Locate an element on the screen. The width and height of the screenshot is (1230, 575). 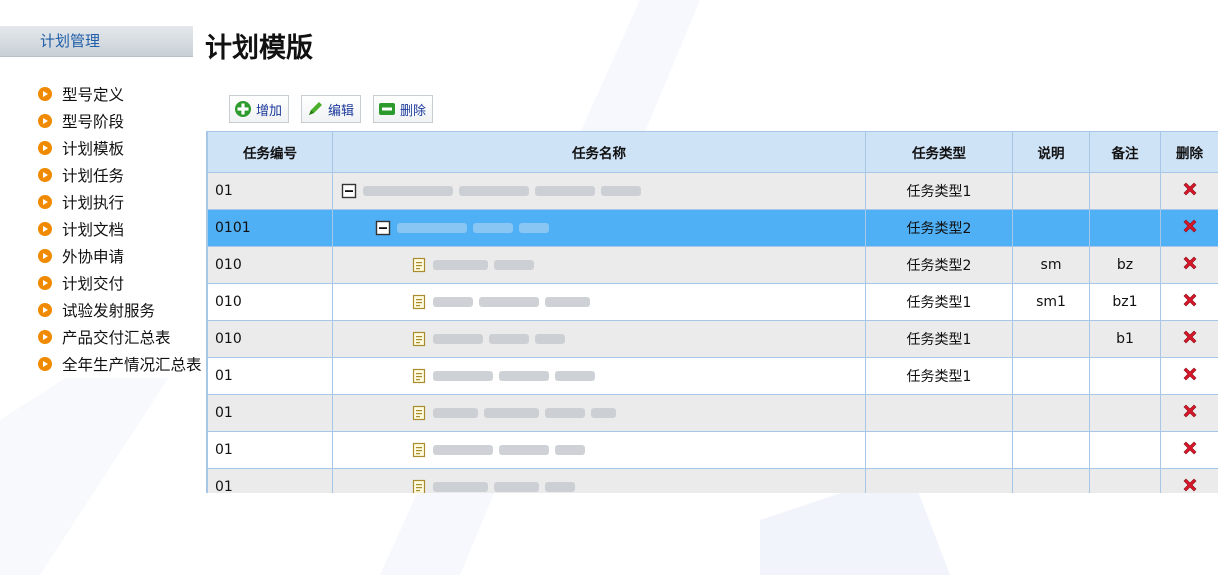
table-row: 0101 任务类型2 is located at coordinates (712, 228).